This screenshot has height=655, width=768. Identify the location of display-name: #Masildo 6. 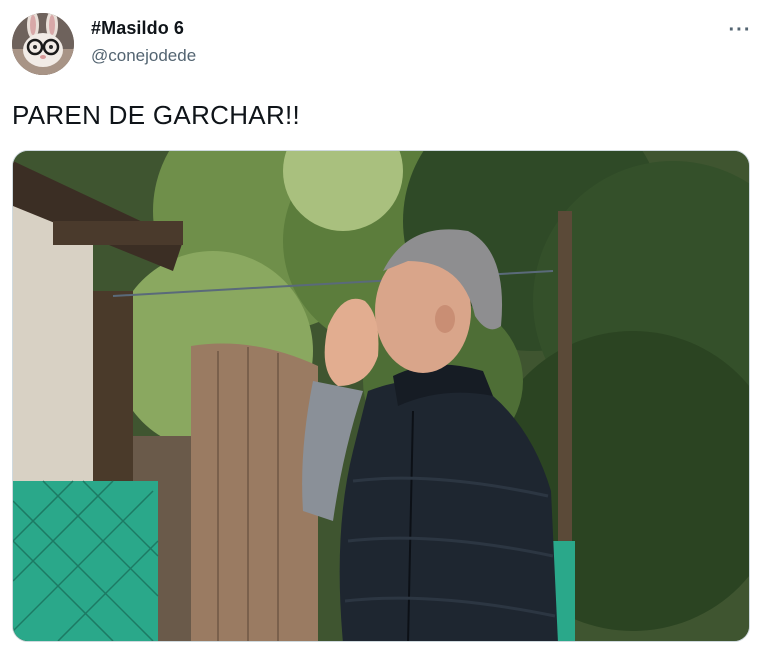
(137, 28).